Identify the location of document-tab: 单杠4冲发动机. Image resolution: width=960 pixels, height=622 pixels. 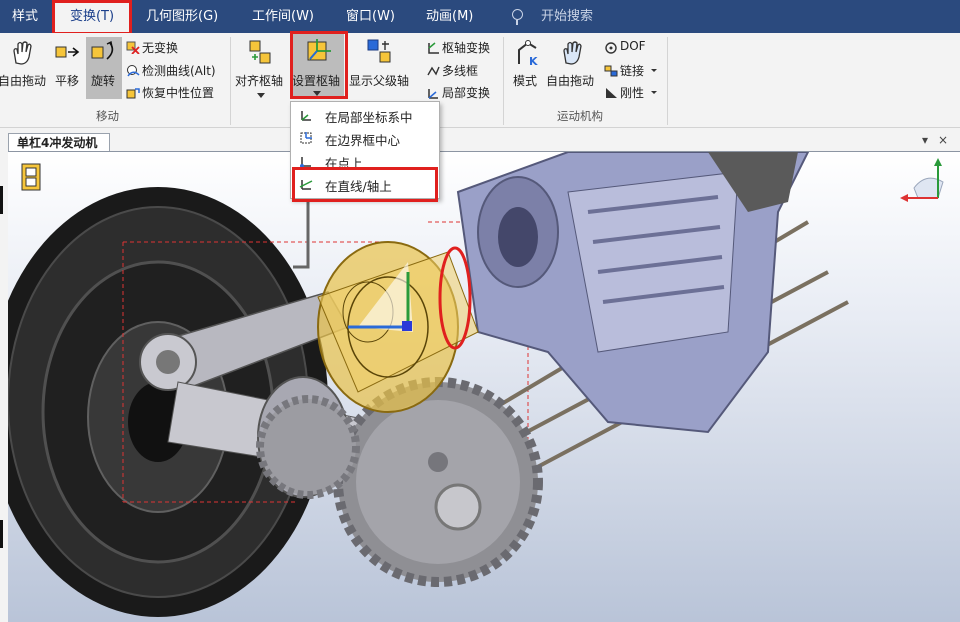
(59, 142).